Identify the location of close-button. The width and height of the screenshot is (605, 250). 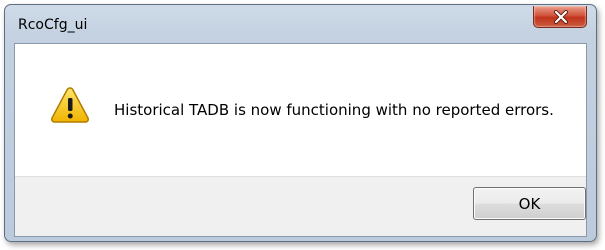
(560, 17).